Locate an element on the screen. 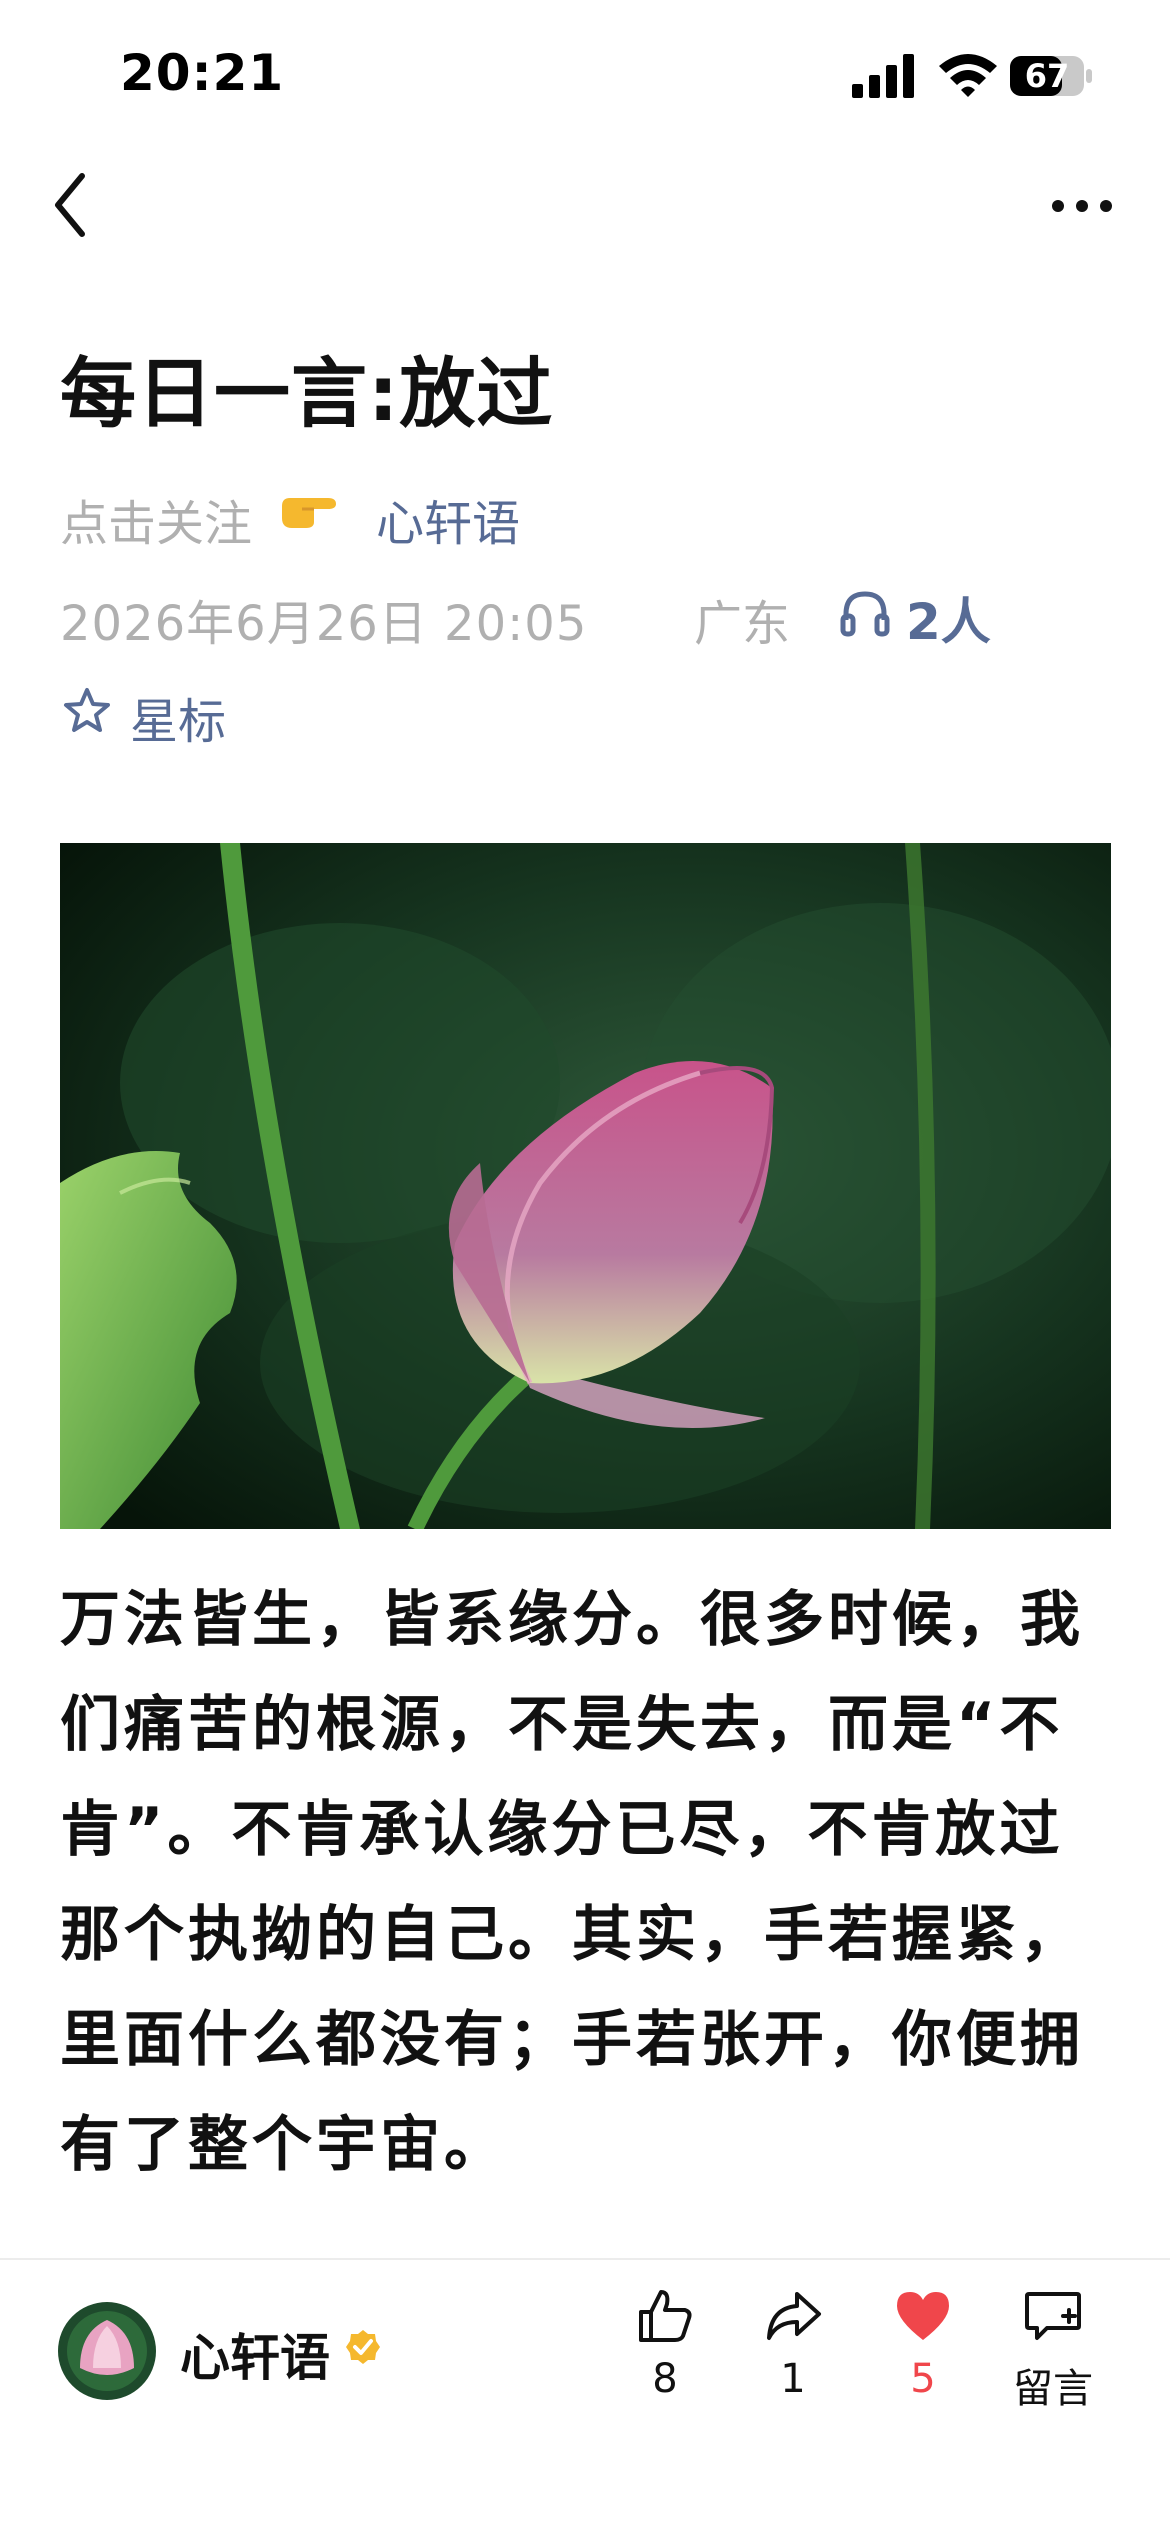 This screenshot has width=1170, height=2532. cellular-signal-icon is located at coordinates (883, 76).